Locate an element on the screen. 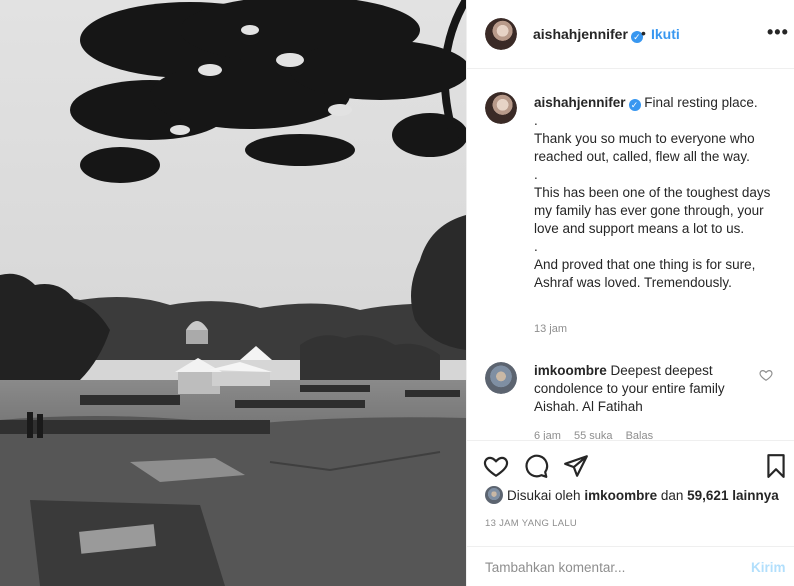 The width and height of the screenshot is (794, 586). comment-meta: 6 jam 55 suka Balas is located at coordinates (598, 435).